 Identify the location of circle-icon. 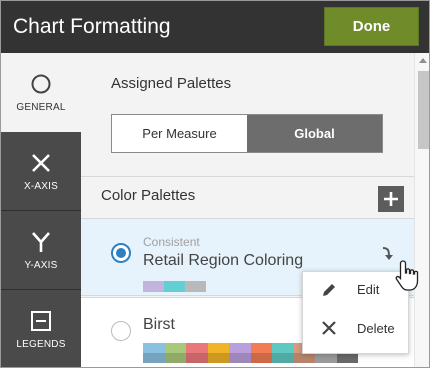
(41, 84).